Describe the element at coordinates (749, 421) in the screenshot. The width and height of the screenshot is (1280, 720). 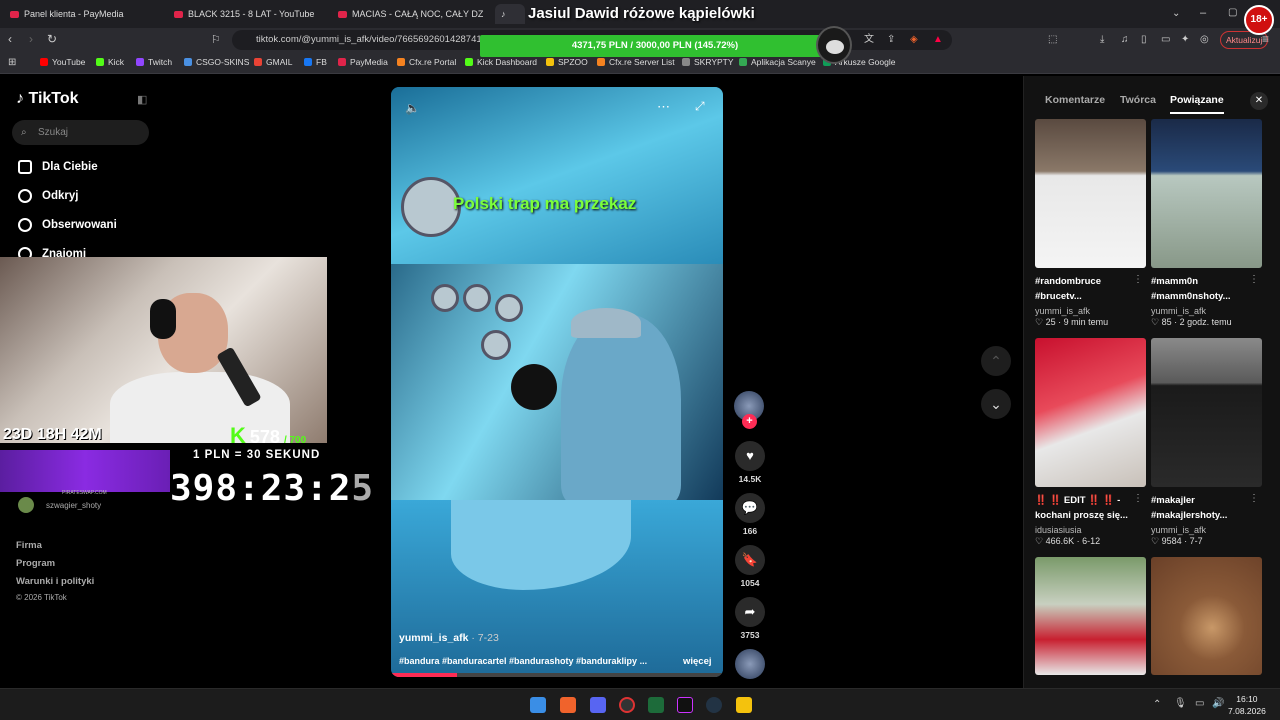
I see `follow-plus-icon: +` at that location.